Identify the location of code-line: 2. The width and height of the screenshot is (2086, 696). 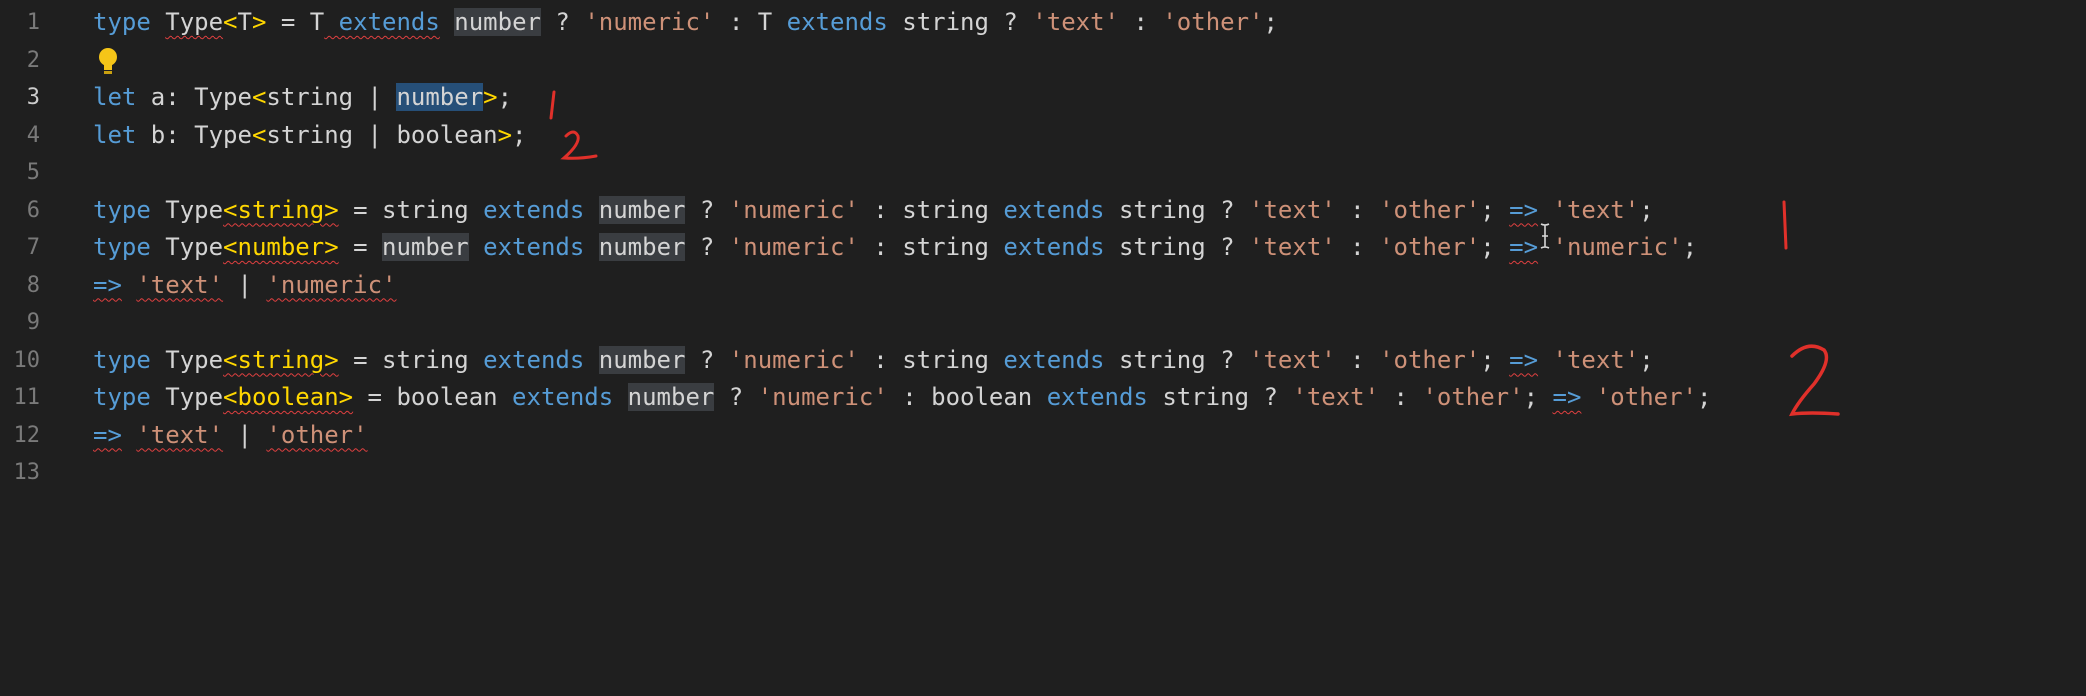
(1043, 61).